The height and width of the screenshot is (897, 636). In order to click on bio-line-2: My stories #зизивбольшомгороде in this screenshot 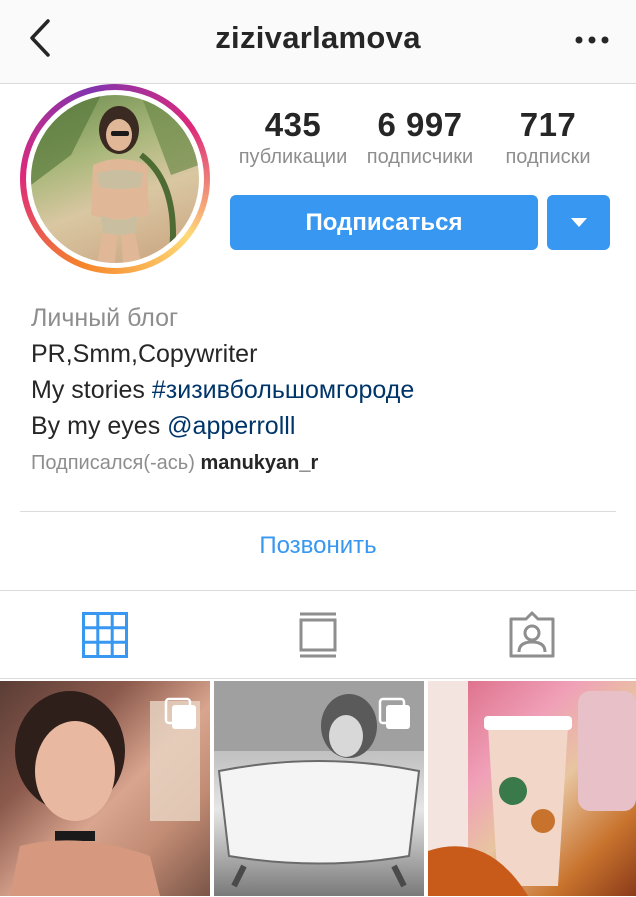, I will do `click(321, 390)`.